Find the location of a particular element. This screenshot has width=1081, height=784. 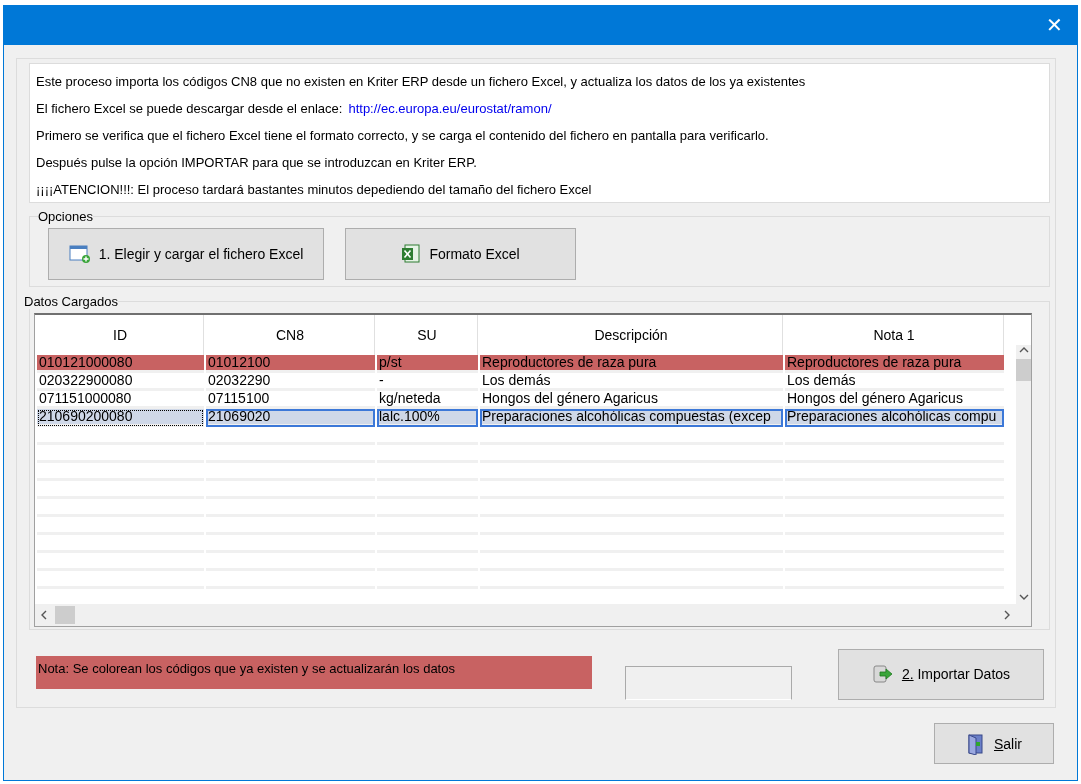

info-line: El fichero Excel se puede descargar desde el enlace: is located at coordinates (189, 109).